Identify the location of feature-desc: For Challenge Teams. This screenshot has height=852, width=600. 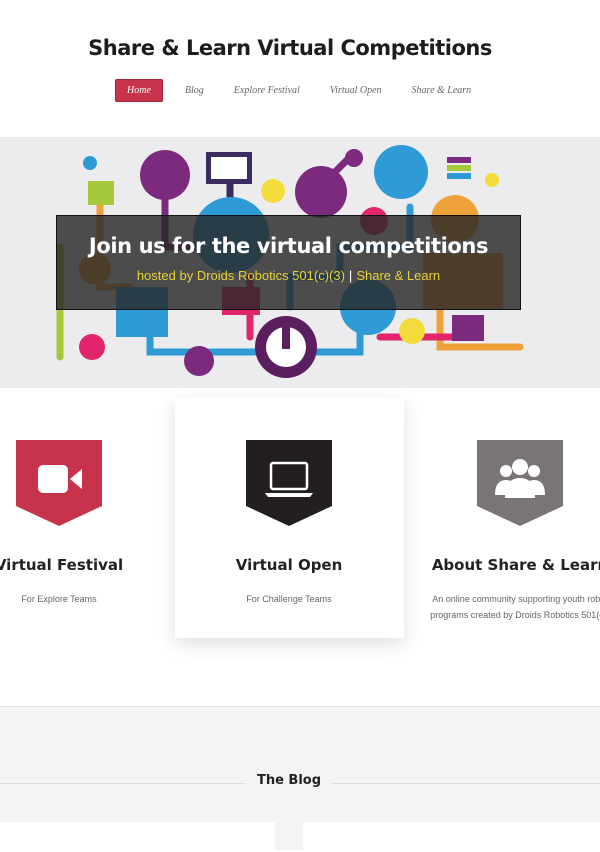
(289, 599).